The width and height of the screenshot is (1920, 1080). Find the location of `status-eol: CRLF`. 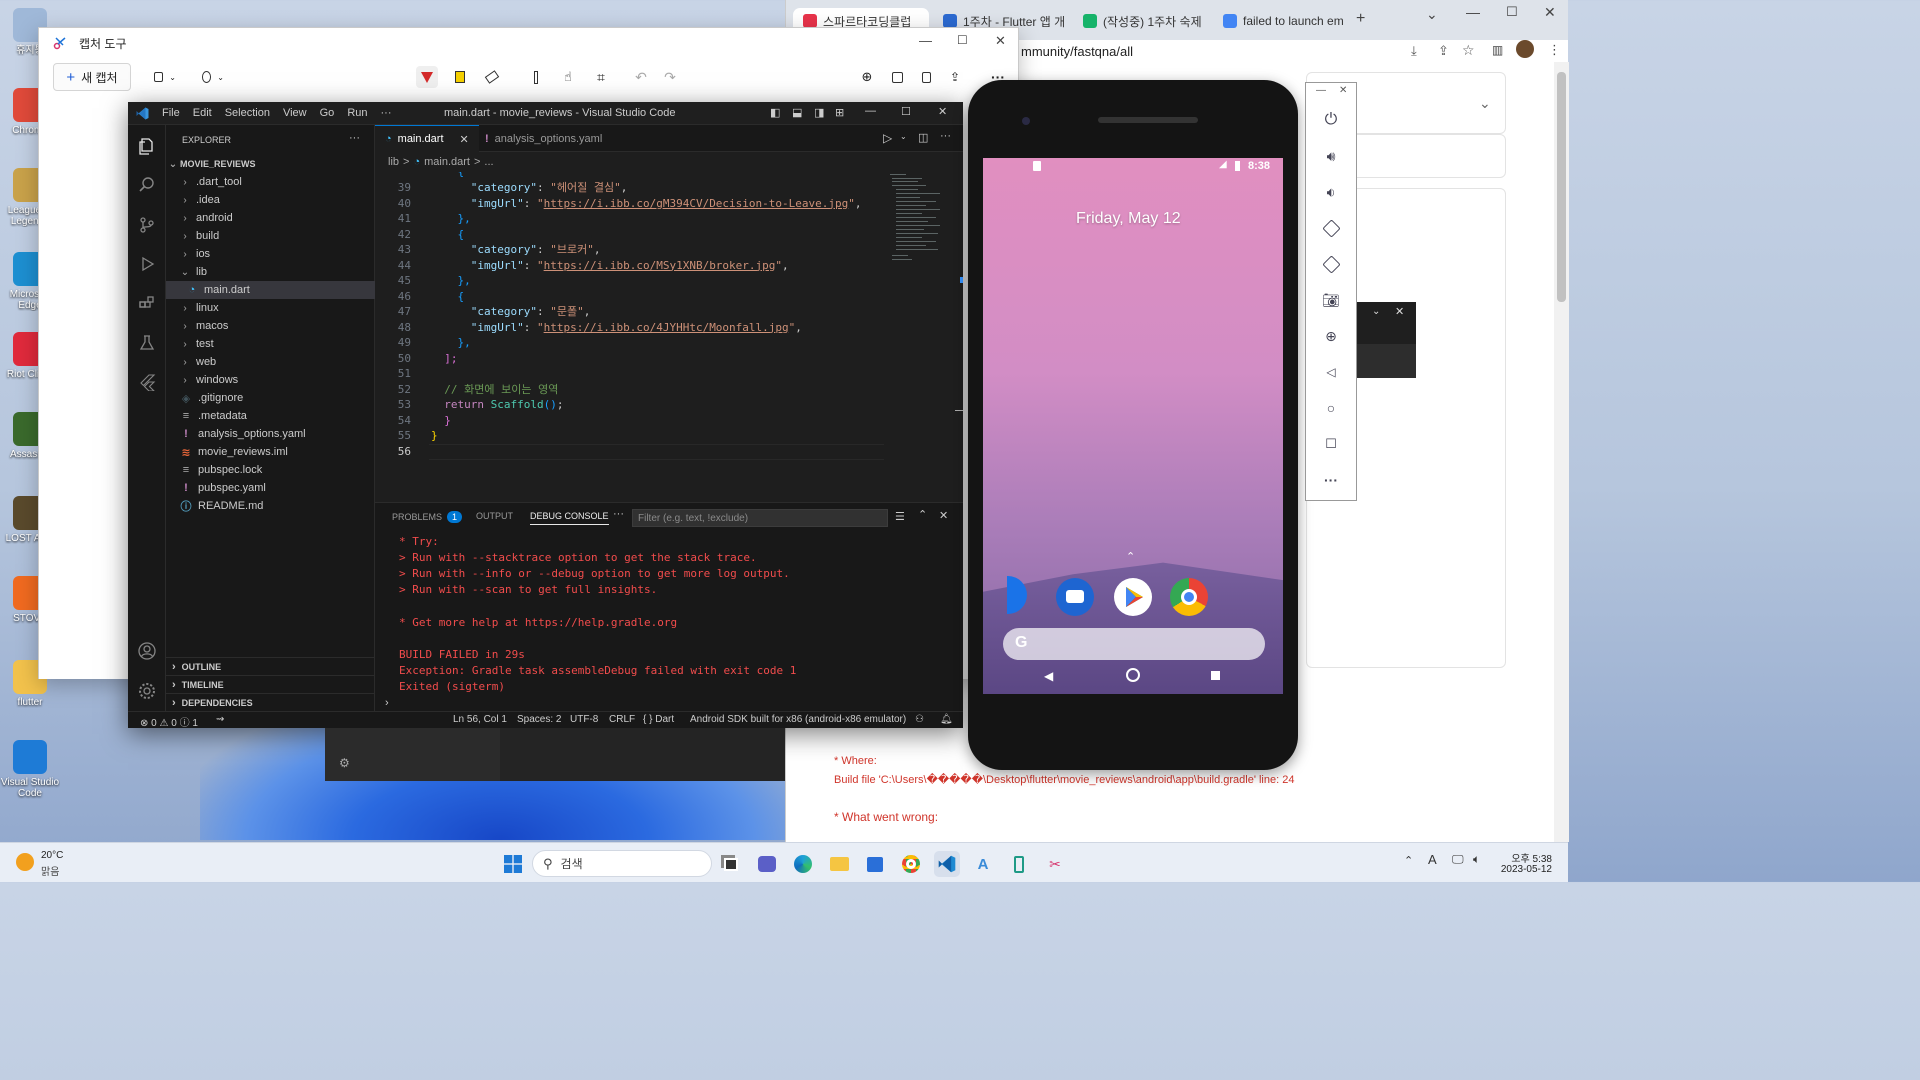

status-eol: CRLF is located at coordinates (622, 719).